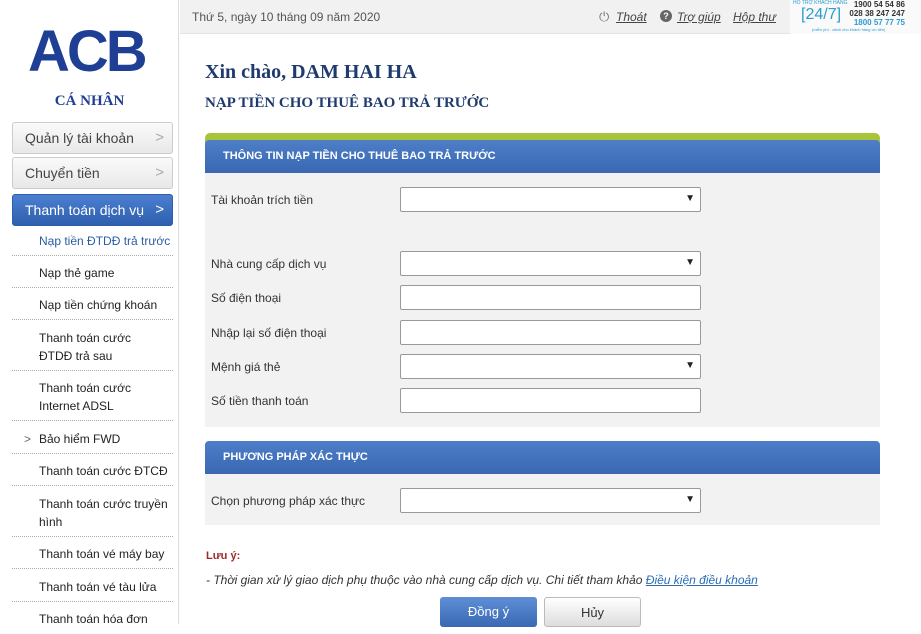 The image size is (921, 634). Describe the element at coordinates (246, 298) in the screenshot. I see `field-label: Số điện thoại` at that location.